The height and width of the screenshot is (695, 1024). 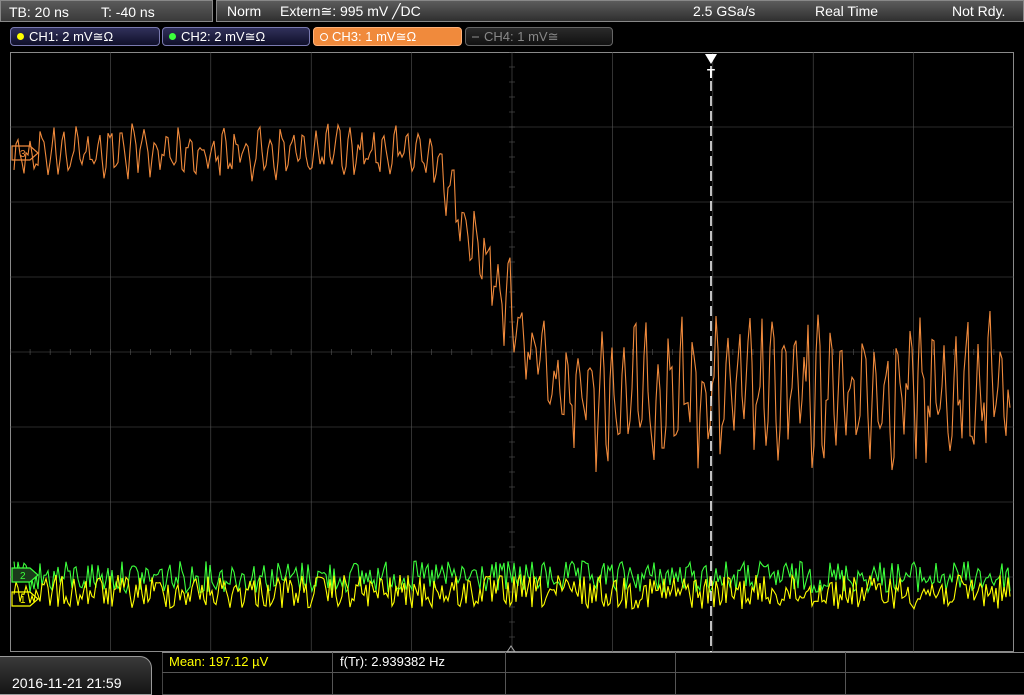 I want to click on ch1-indicator-icon, so click(x=20, y=36).